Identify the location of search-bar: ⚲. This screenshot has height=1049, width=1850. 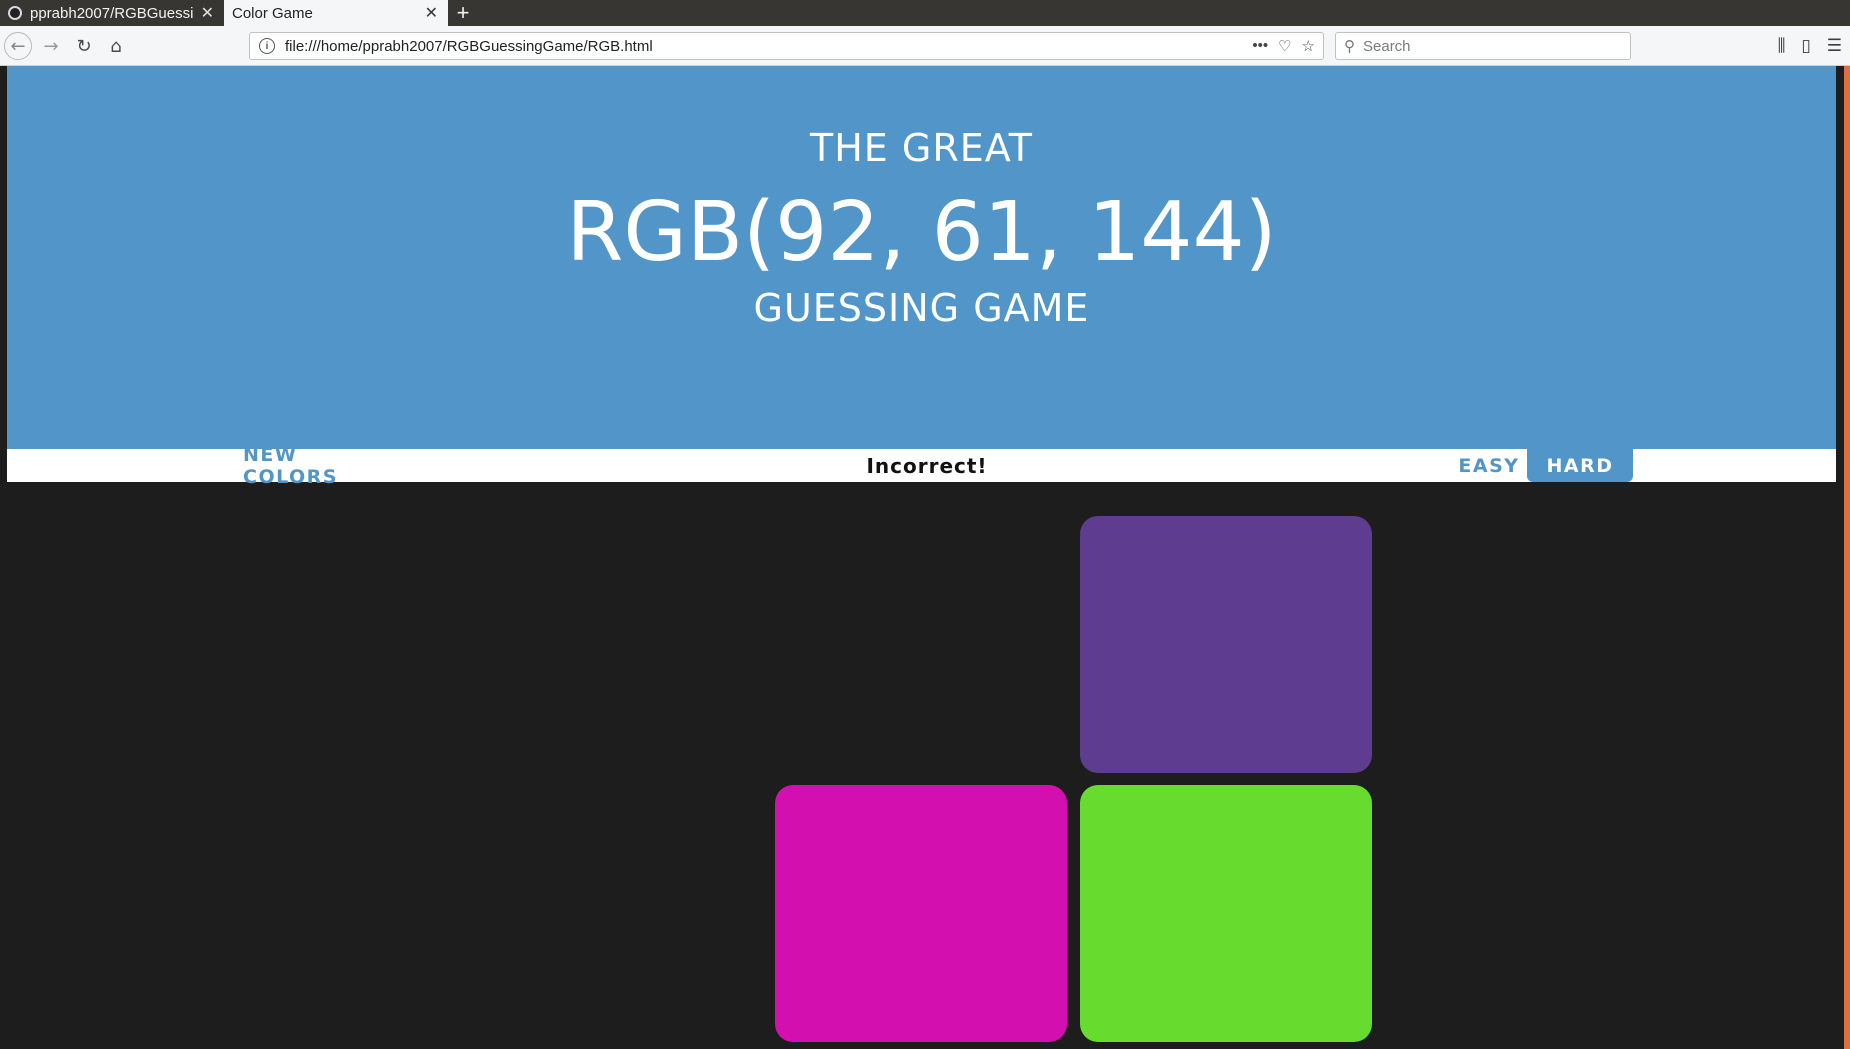
(1483, 46).